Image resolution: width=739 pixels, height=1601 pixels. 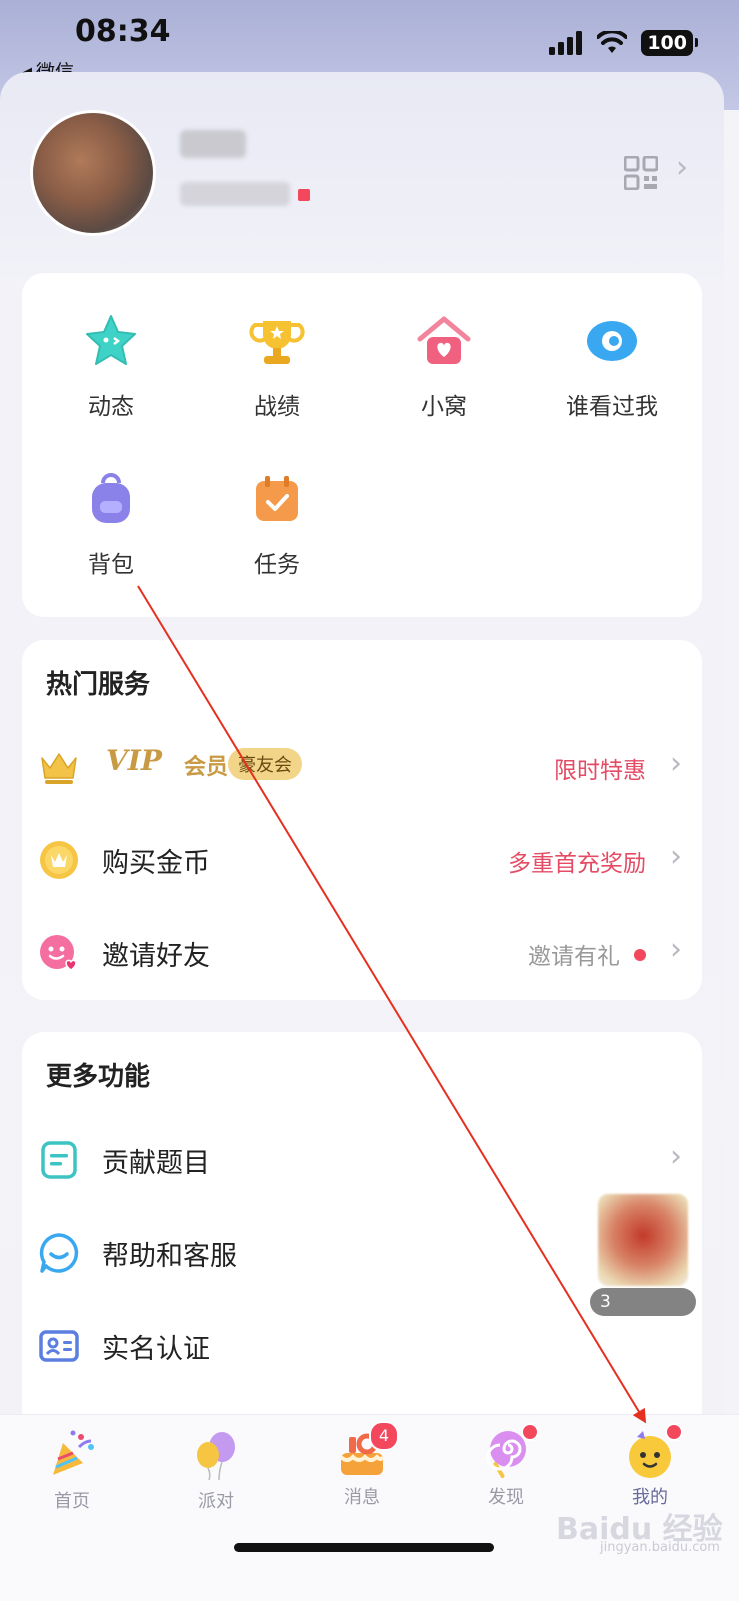 What do you see at coordinates (362, 180) in the screenshot?
I see `profile-header: ›` at bounding box center [362, 180].